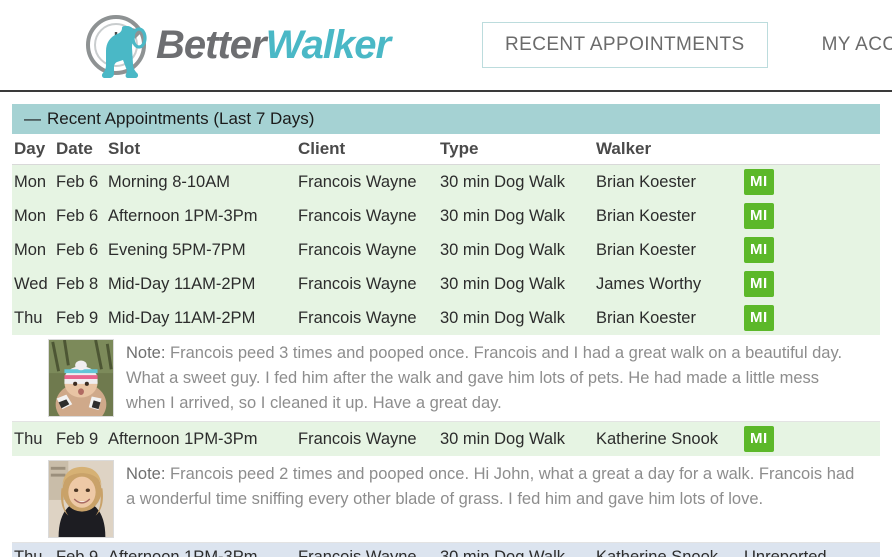 The width and height of the screenshot is (892, 557). What do you see at coordinates (846, 45) in the screenshot?
I see `nav-my-account: MY ACCOUNT` at bounding box center [846, 45].